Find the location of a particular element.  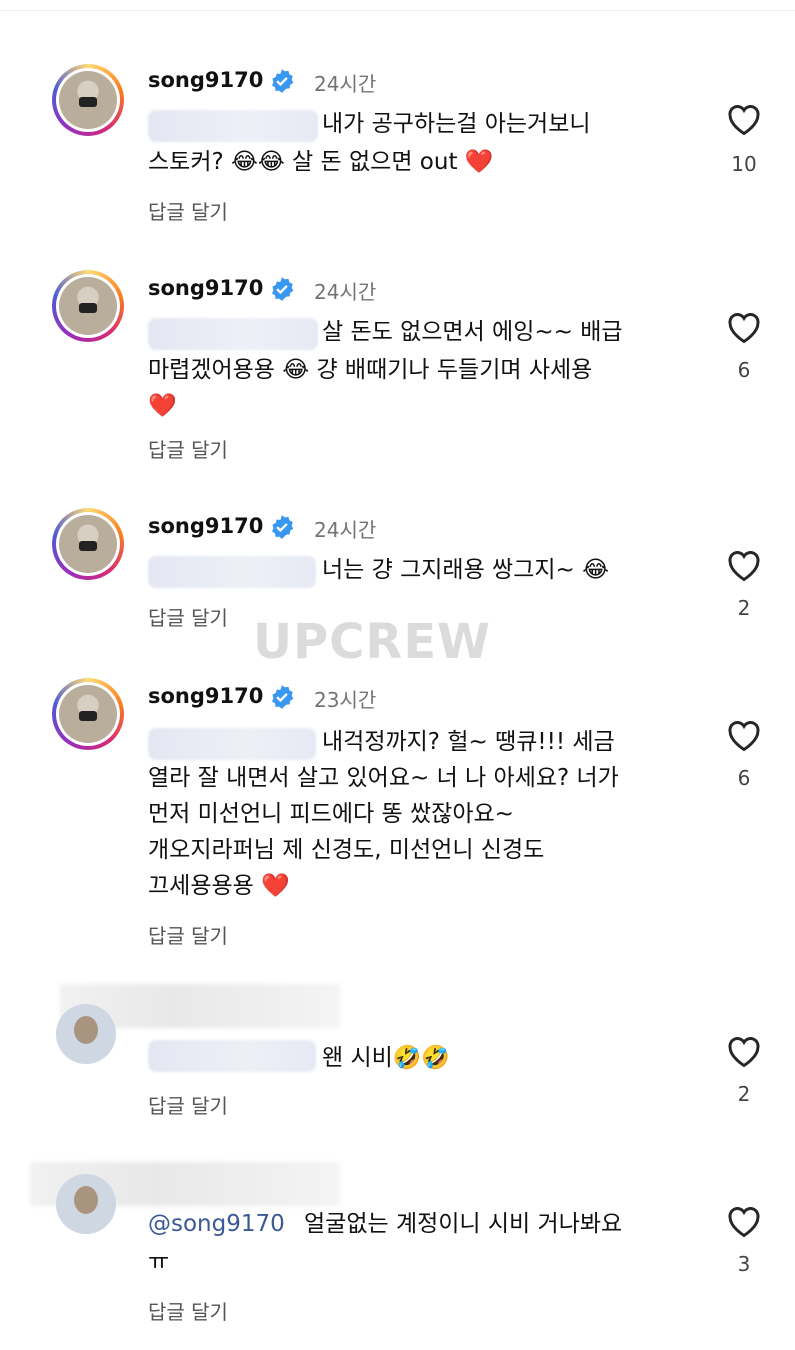

comment-text-line: 너는 걍 그지래용 쌍그지~ 😂 is located at coordinates (465, 570).